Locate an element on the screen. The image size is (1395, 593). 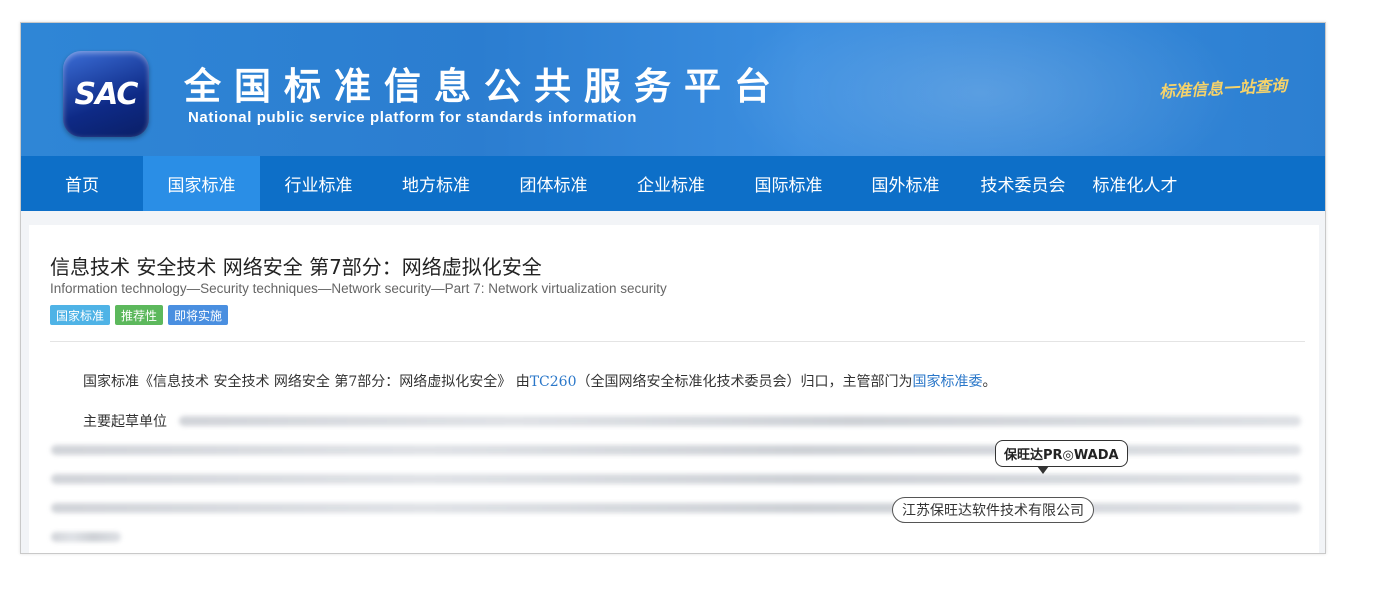
intro-prefix: 国家标准《信息技术 安全技术 网络安全 第7部分：网络虚拟化安全》 由 is located at coordinates (306, 382).